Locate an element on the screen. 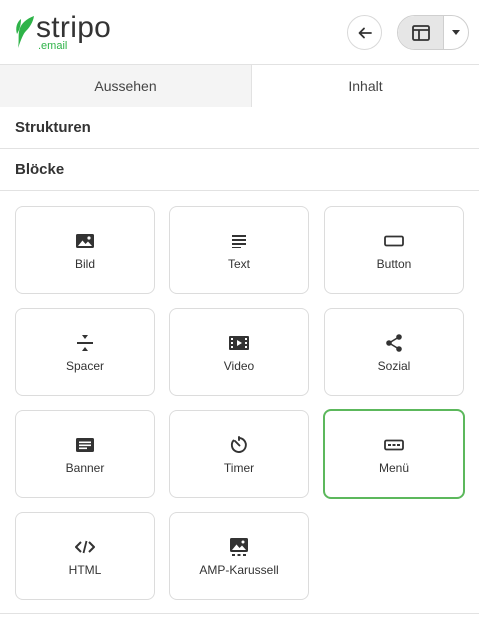 This screenshot has width=479, height=618. block-label: Menü is located at coordinates (394, 468).